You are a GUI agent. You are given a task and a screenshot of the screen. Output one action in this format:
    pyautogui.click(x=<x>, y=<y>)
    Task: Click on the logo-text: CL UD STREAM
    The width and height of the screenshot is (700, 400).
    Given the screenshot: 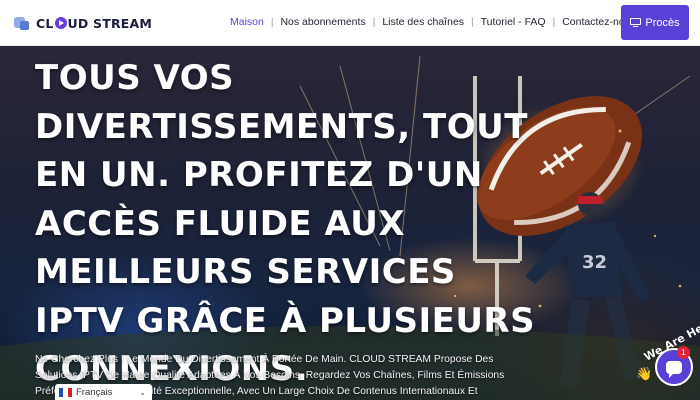 What is the action you would take?
    pyautogui.click(x=94, y=23)
    